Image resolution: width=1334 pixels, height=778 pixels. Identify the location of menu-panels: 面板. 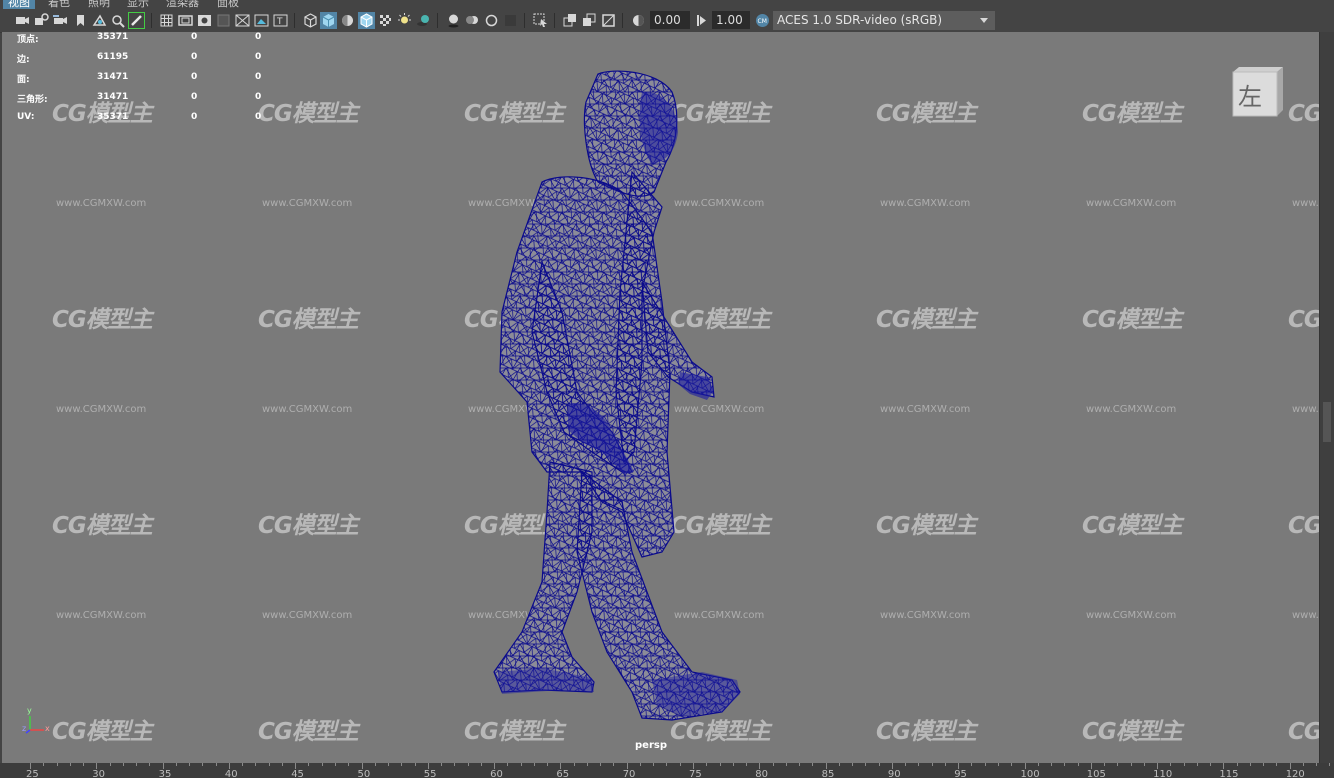
(228, 4).